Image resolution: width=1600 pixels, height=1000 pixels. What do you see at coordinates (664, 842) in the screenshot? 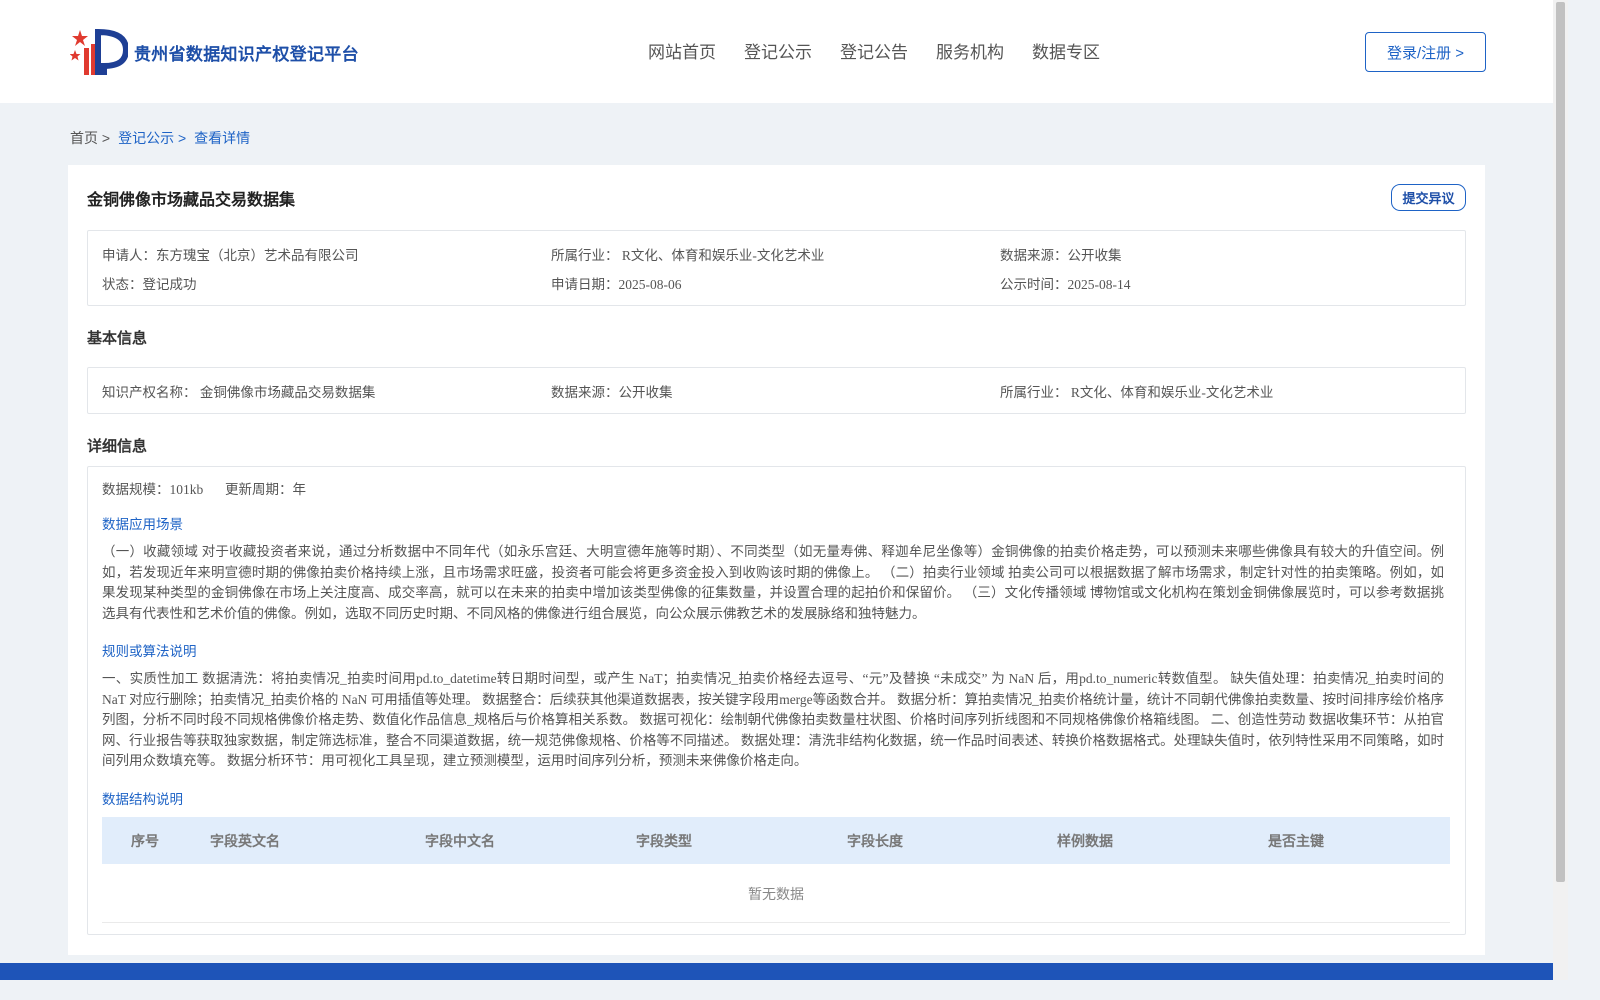
I see `column-field-type: 字段类型` at bounding box center [664, 842].